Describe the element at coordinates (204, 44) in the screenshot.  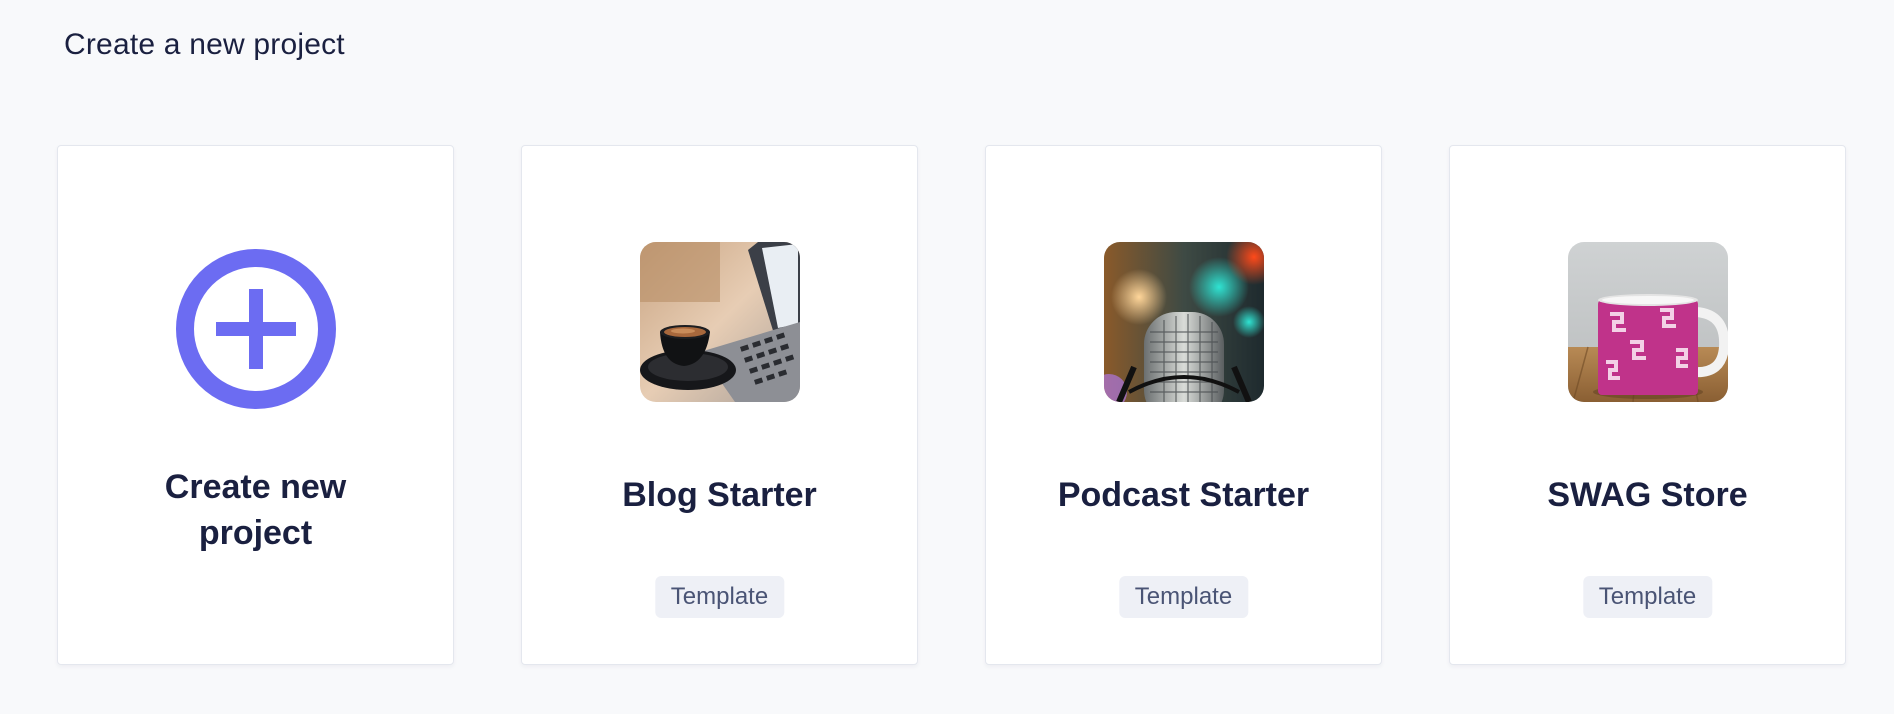
I see `page-title: Create a new project` at that location.